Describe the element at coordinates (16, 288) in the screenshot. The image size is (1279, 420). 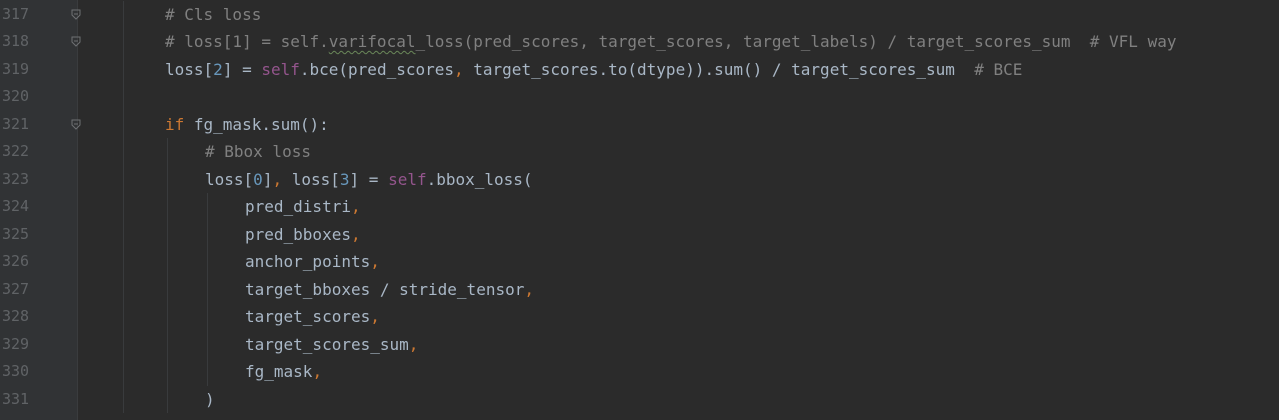
I see `line-number: 327` at that location.